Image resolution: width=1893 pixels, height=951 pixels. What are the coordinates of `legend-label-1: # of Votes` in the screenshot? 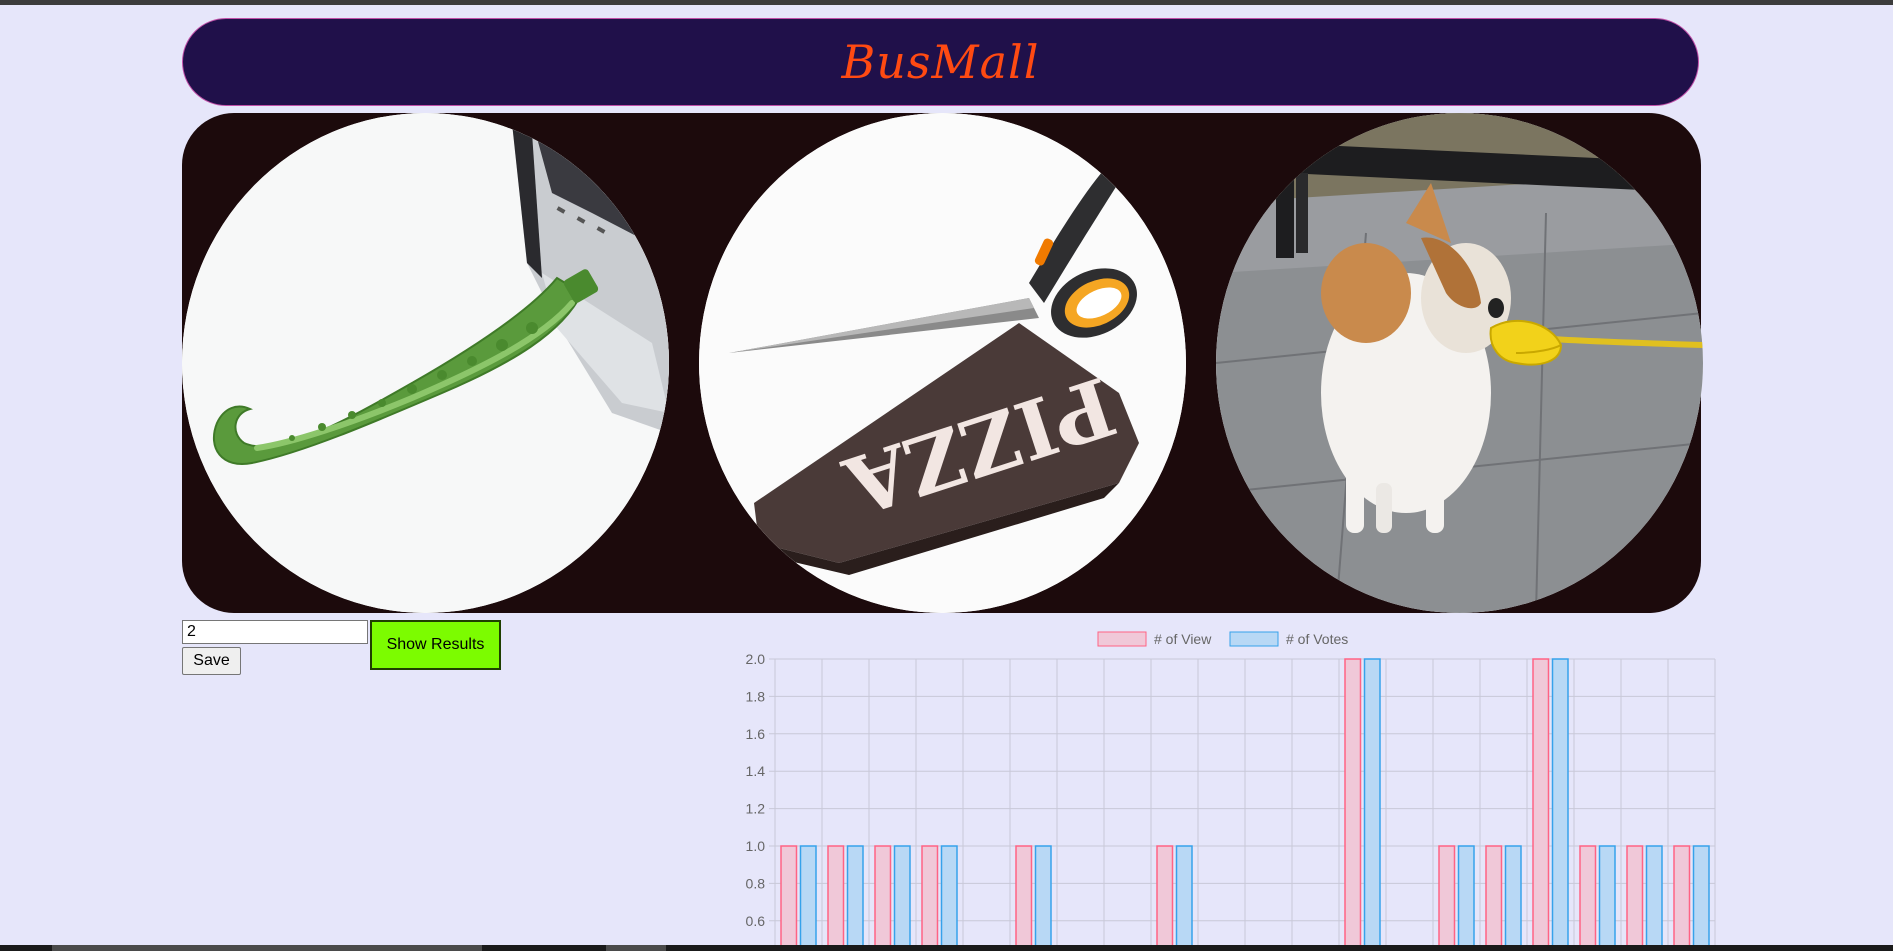 It's located at (1317, 639).